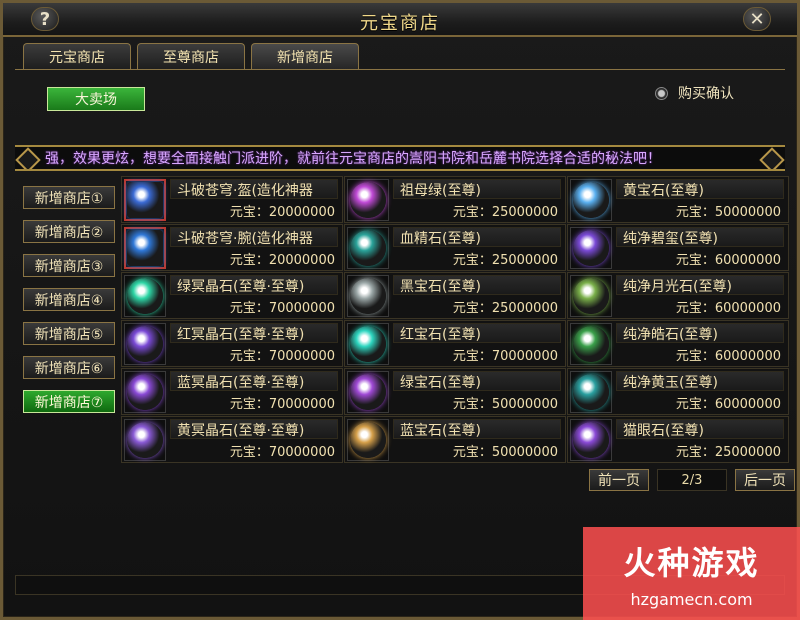  I want to click on shop-tabs: 元宝商店 至尊商店 新增商店, so click(191, 56).